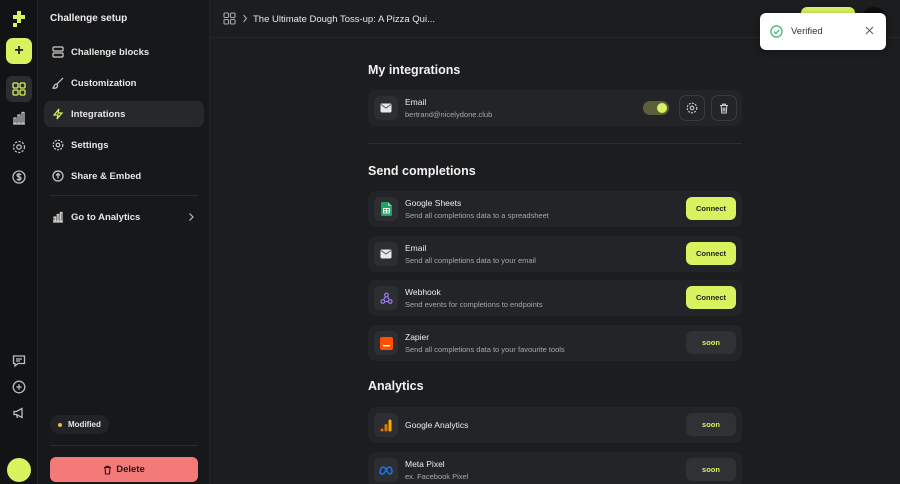 The height and width of the screenshot is (484, 900). I want to click on integration-detail: bertrand@nicelydone.club, so click(449, 114).